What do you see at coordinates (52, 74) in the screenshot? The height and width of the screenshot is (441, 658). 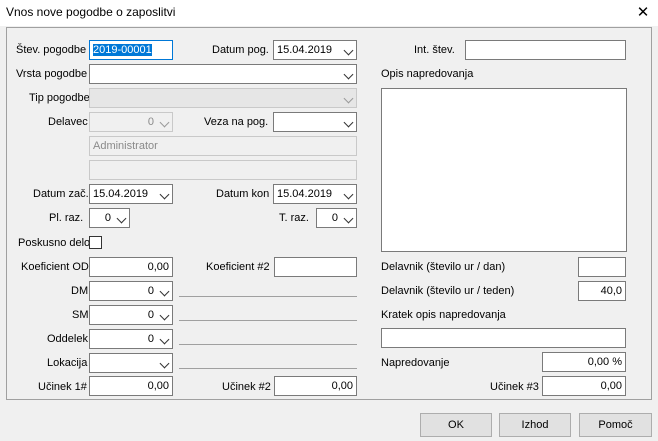 I see `vrsta-pogodbe-label: Vrsta pogodbe` at bounding box center [52, 74].